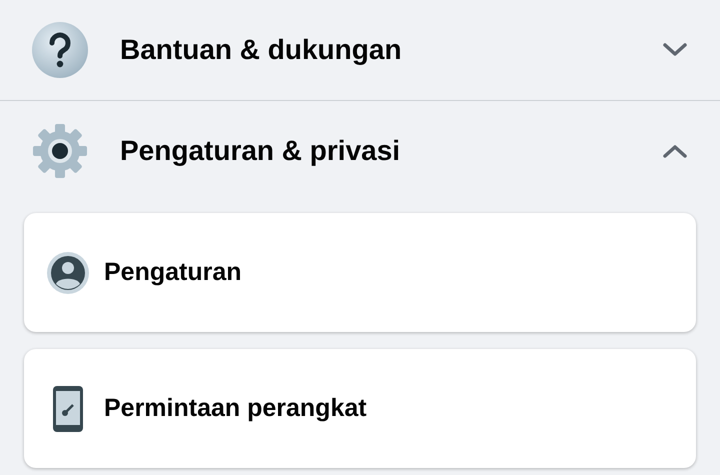 The image size is (720, 475). What do you see at coordinates (60, 151) in the screenshot?
I see `settings-icon` at bounding box center [60, 151].